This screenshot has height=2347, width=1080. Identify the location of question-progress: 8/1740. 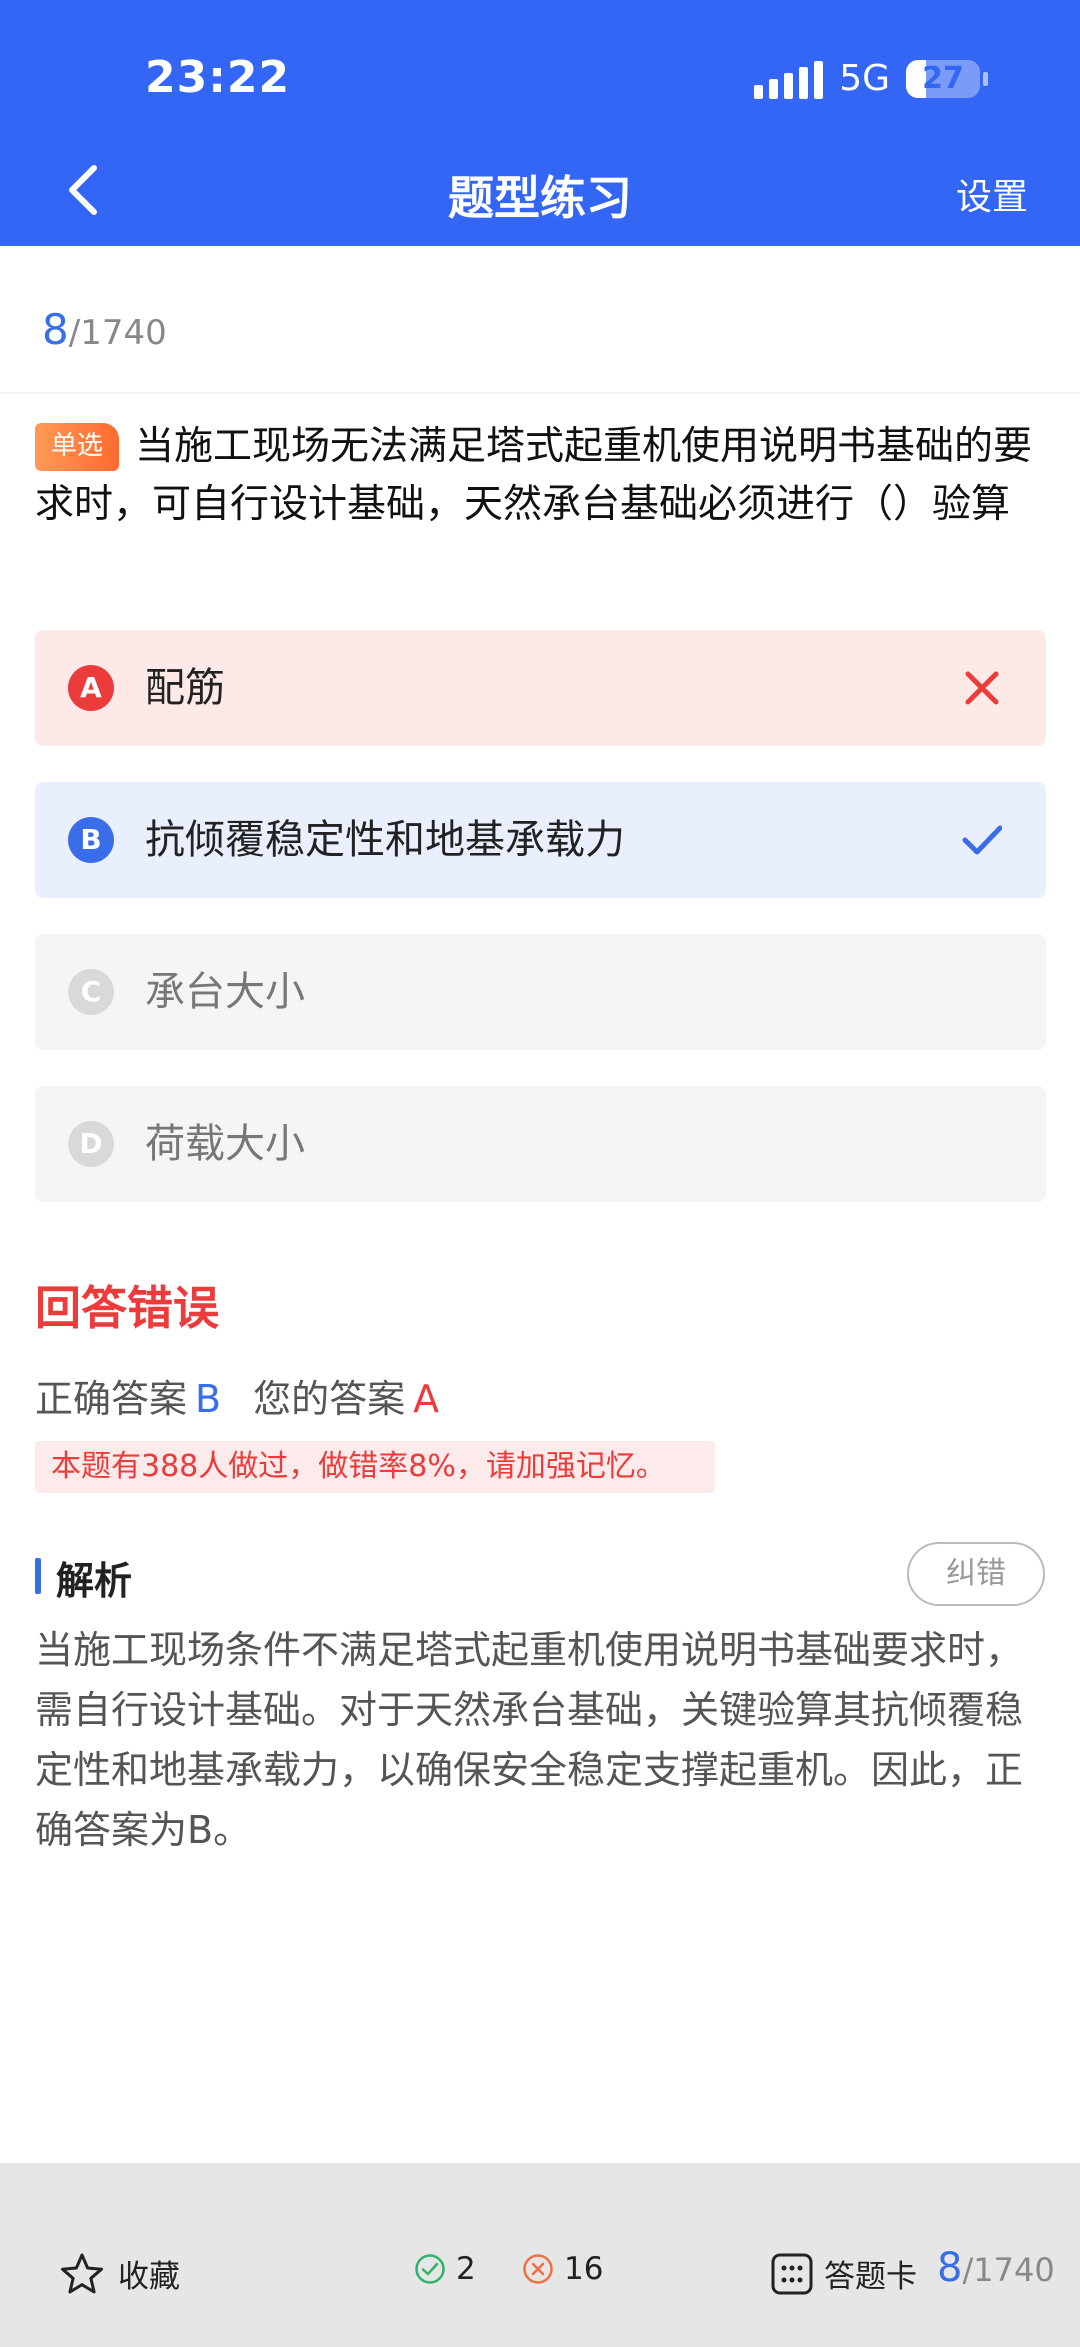
(104, 329).